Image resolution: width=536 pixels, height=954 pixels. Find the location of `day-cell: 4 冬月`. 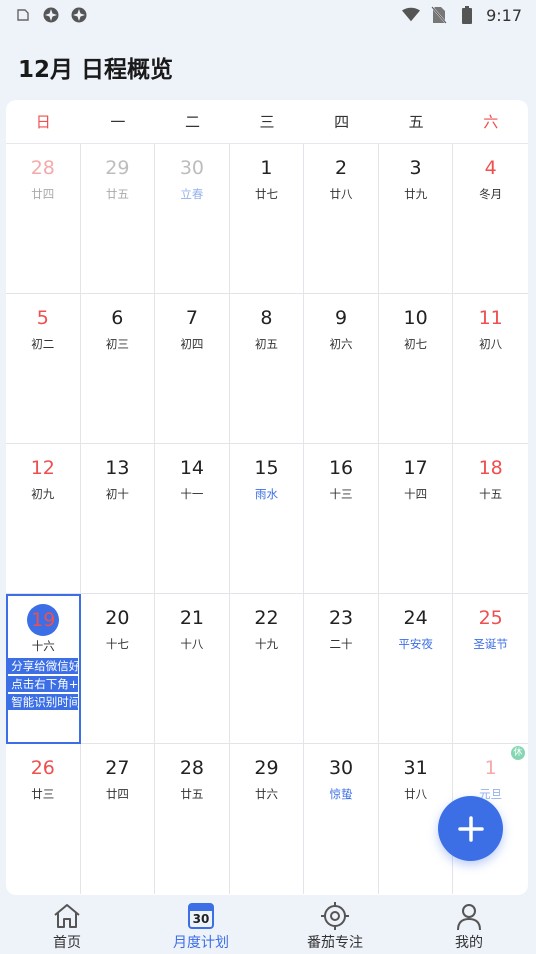

day-cell: 4 冬月 is located at coordinates (490, 219).